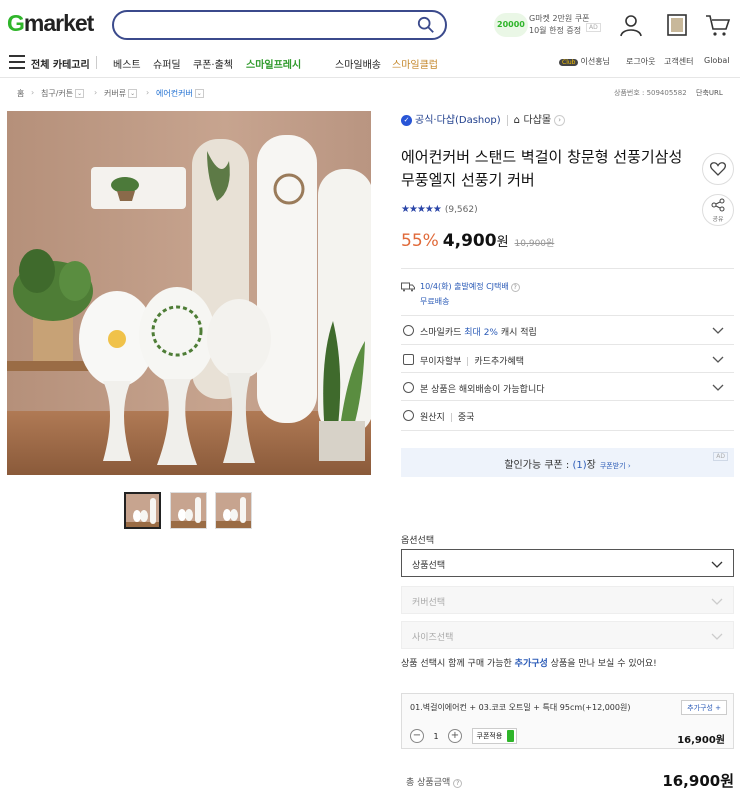  I want to click on truck-icon, so click(408, 287).